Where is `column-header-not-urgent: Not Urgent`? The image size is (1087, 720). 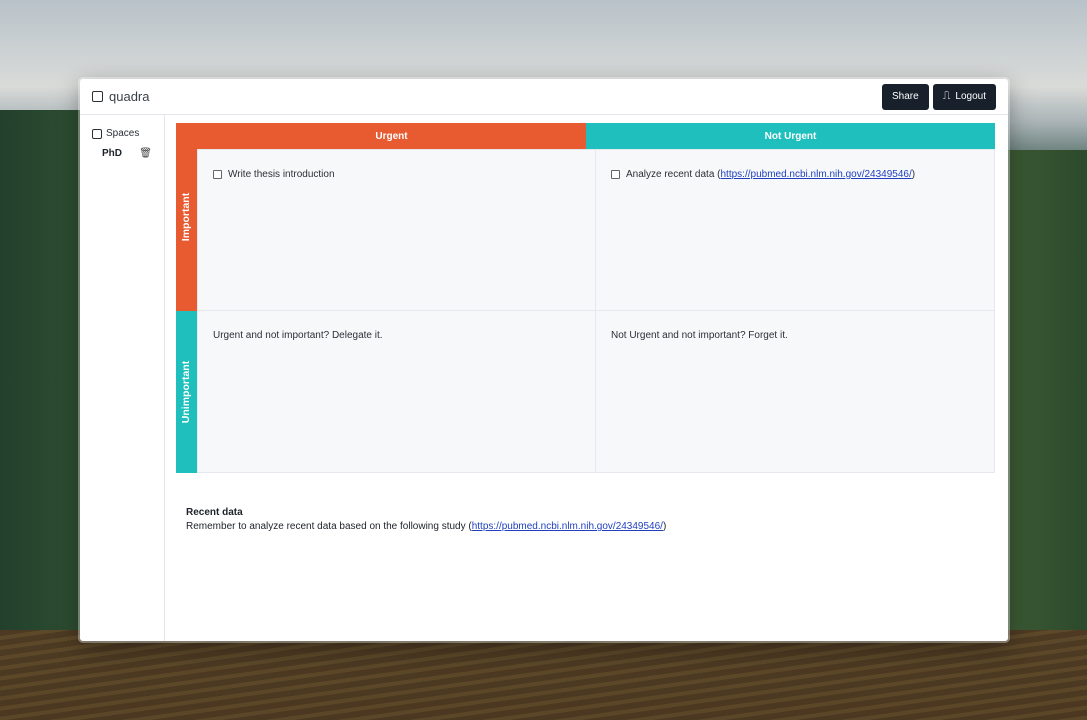 column-header-not-urgent: Not Urgent is located at coordinates (790, 136).